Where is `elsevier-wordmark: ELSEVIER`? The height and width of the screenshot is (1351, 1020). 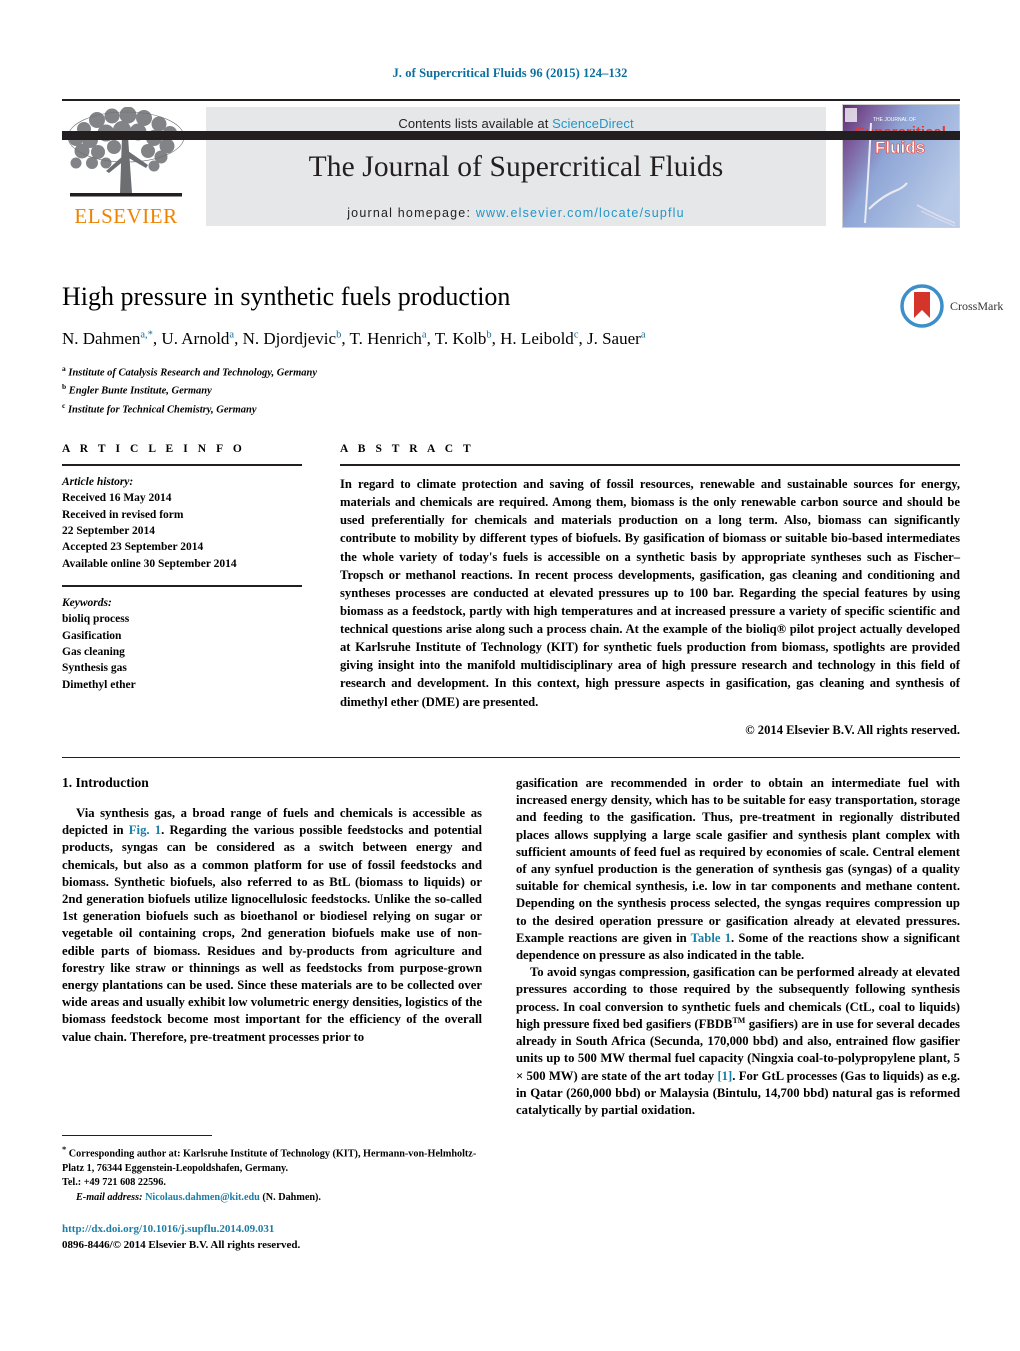 elsevier-wordmark: ELSEVIER is located at coordinates (126, 216).